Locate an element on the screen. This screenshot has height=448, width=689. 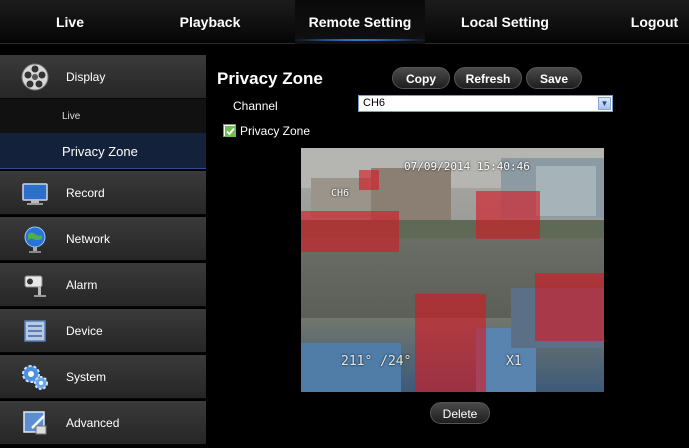
sidebar-item-label: Network is located at coordinates (88, 239).